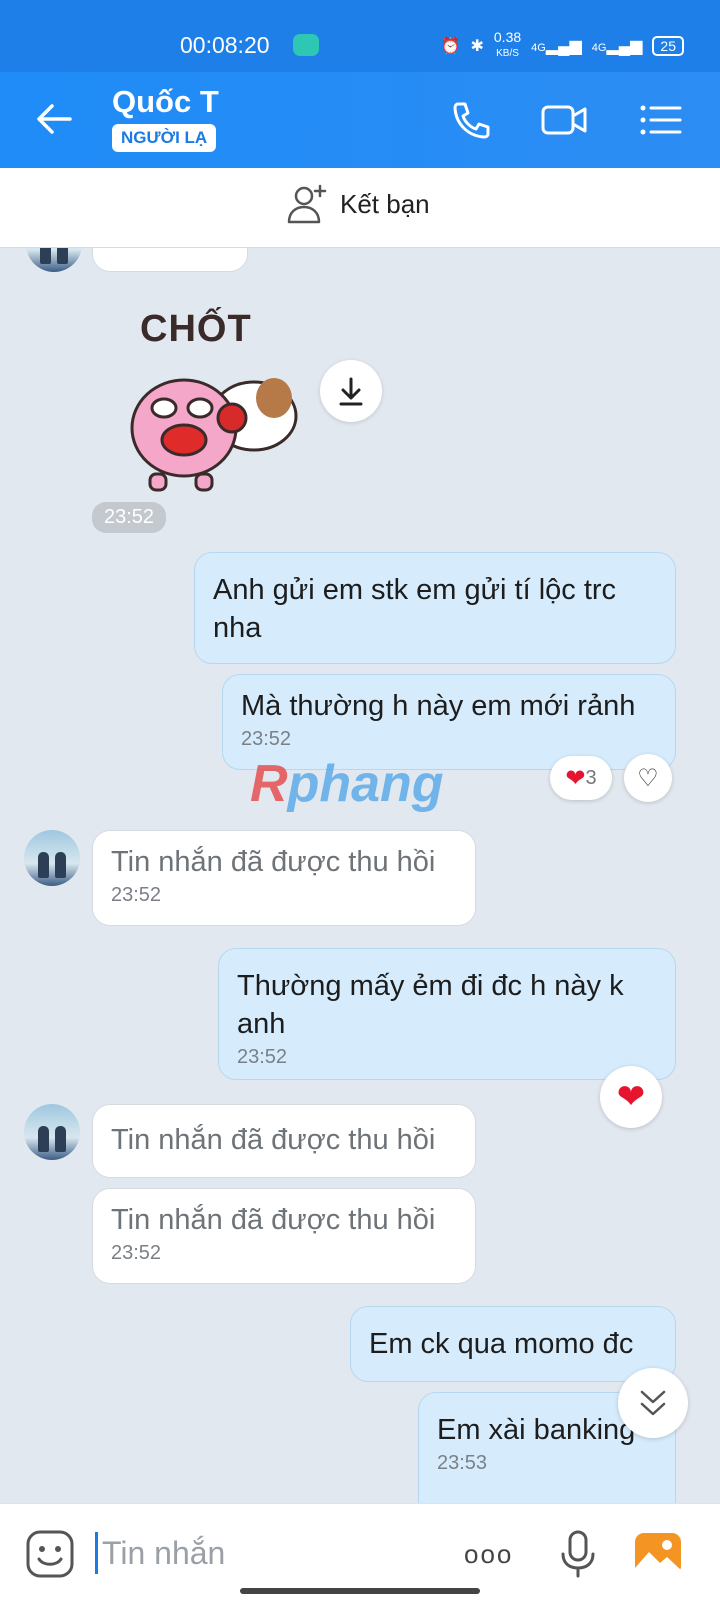 The image size is (720, 1600). I want to click on react-button: ♡, so click(648, 778).